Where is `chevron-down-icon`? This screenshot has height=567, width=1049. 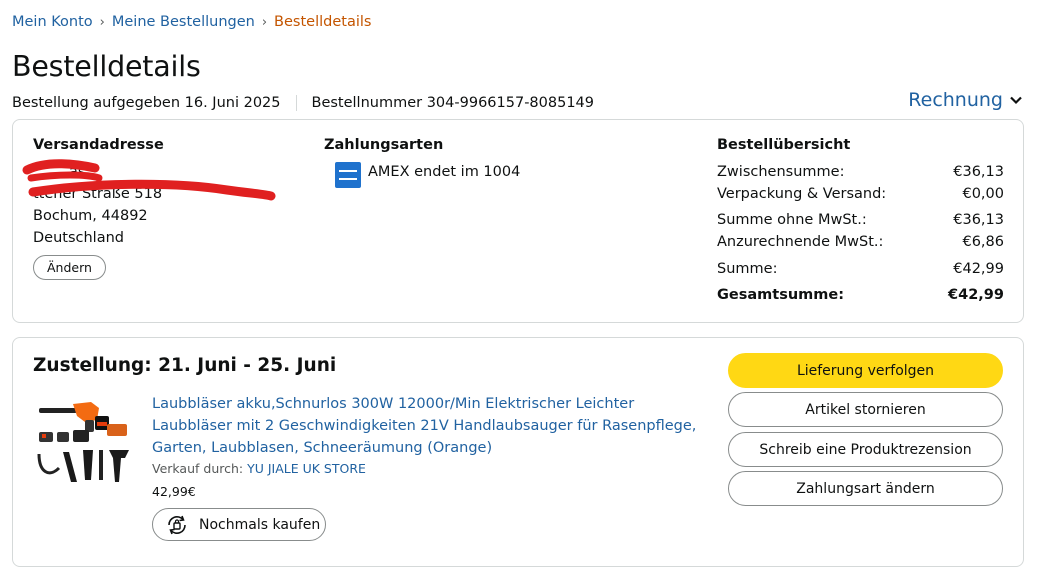
chevron-down-icon is located at coordinates (1016, 100).